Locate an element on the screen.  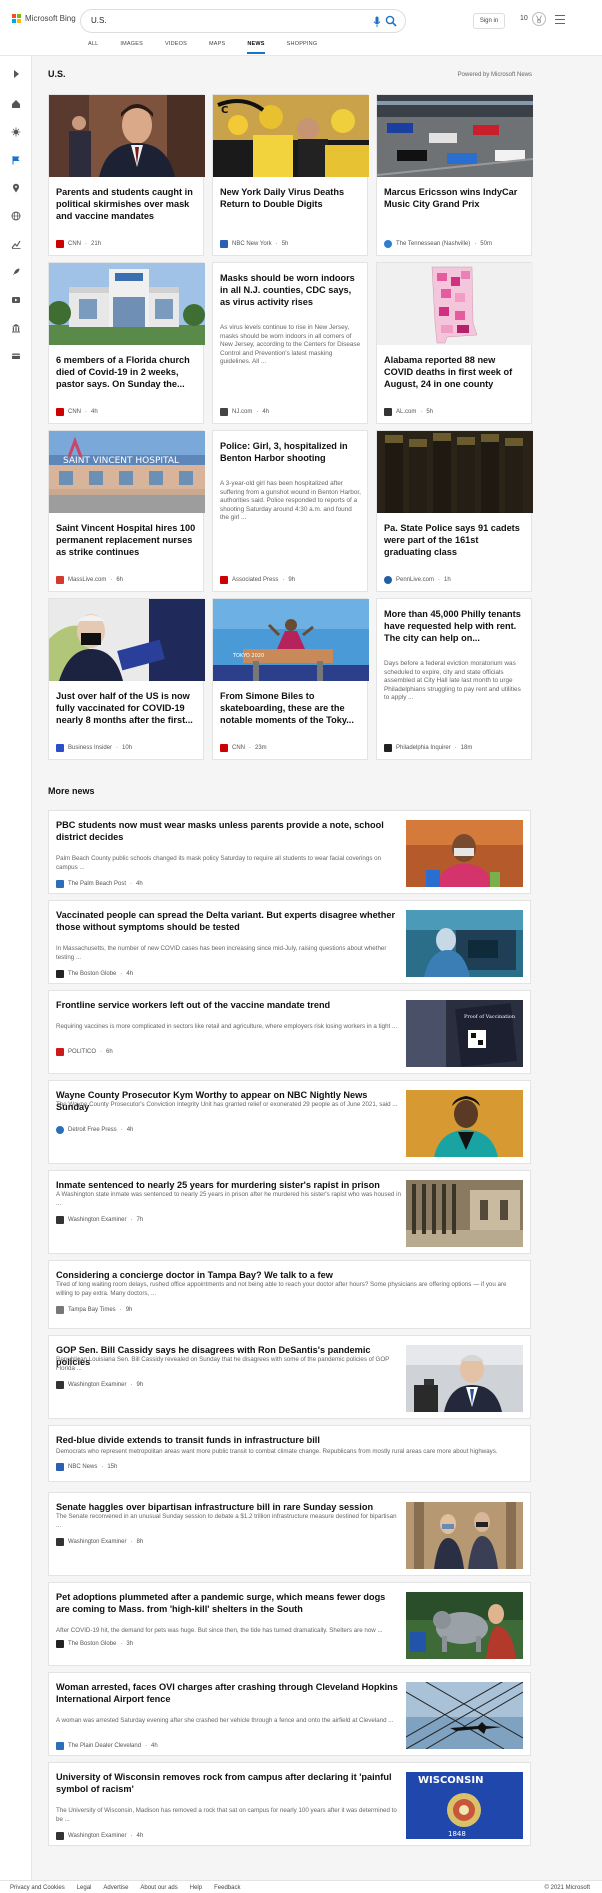
item-source: Washington Examiner · 9h is located at coordinates (99, 1385).